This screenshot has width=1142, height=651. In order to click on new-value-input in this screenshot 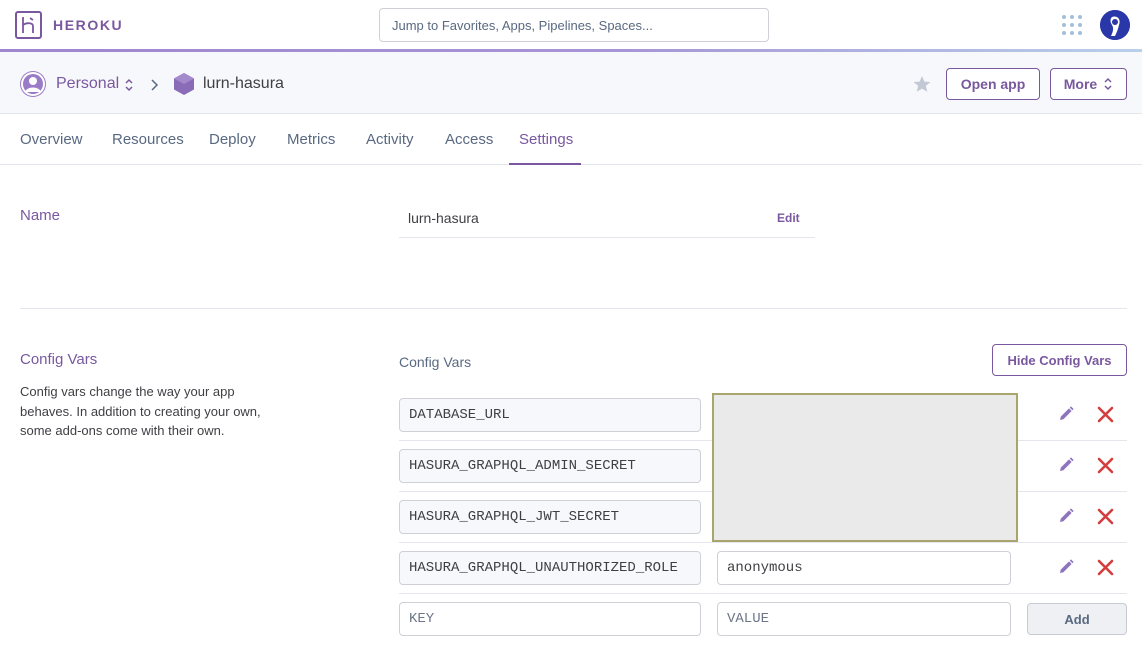, I will do `click(864, 619)`.